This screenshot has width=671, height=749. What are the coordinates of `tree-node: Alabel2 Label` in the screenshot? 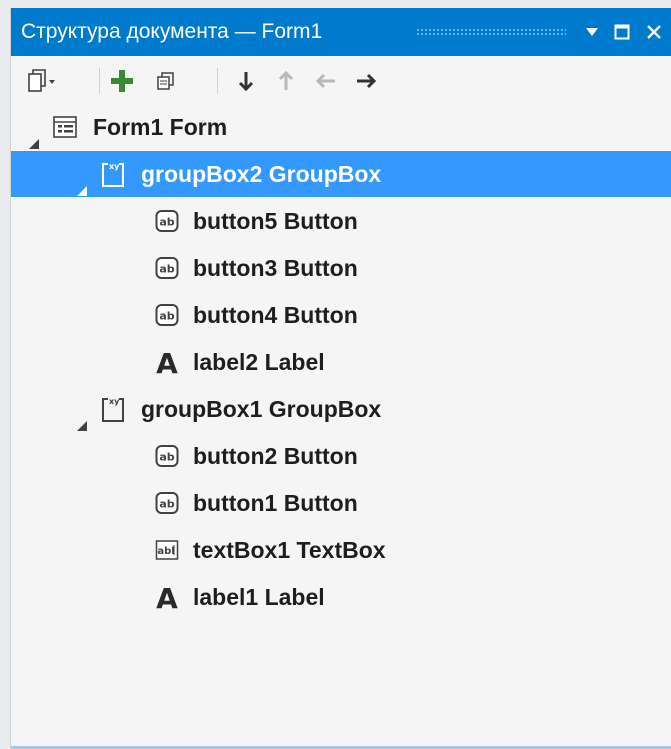 It's located at (341, 362).